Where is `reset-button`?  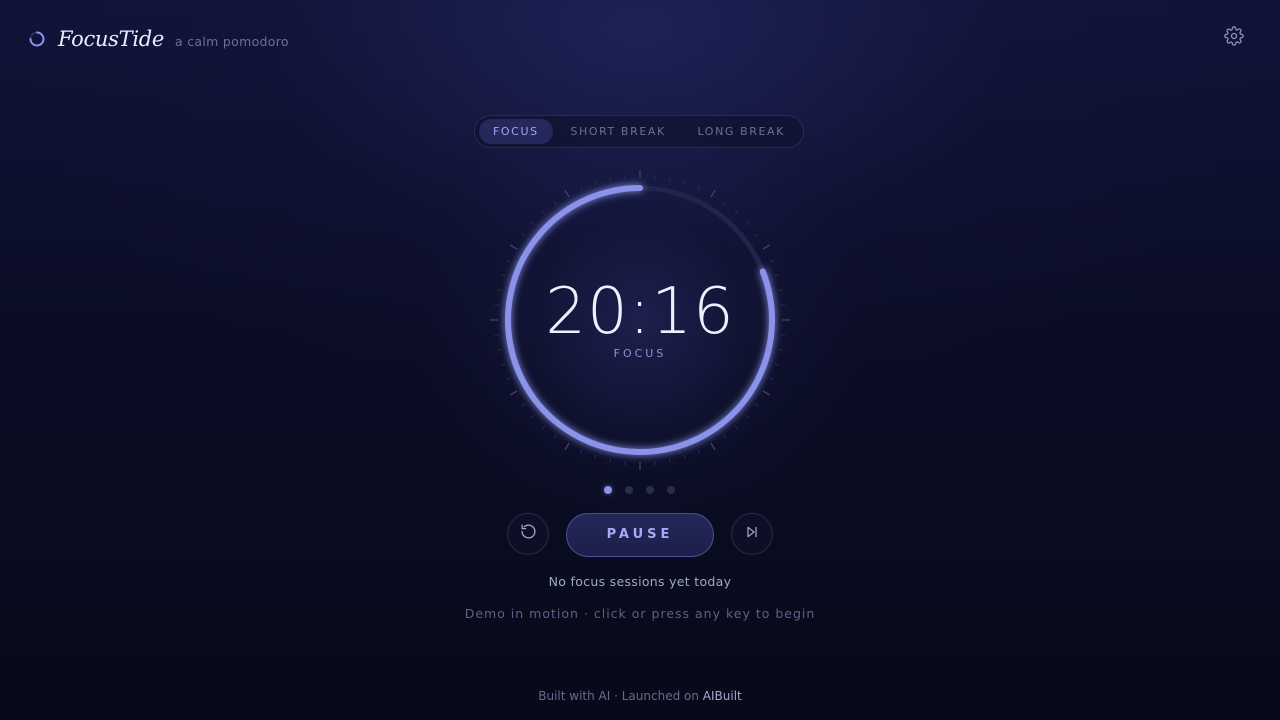
reset-button is located at coordinates (528, 534).